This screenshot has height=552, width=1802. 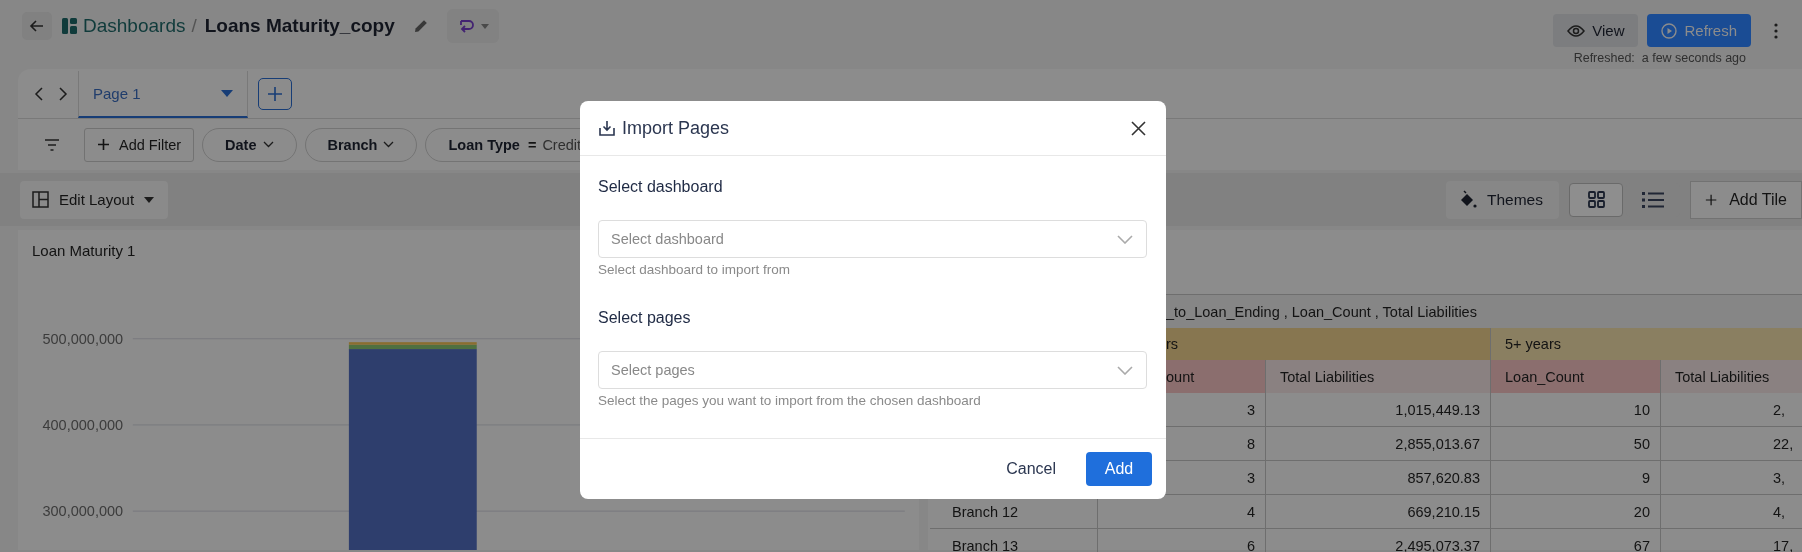 I want to click on axis-tick-label: 500,000,000, so click(x=83, y=338).